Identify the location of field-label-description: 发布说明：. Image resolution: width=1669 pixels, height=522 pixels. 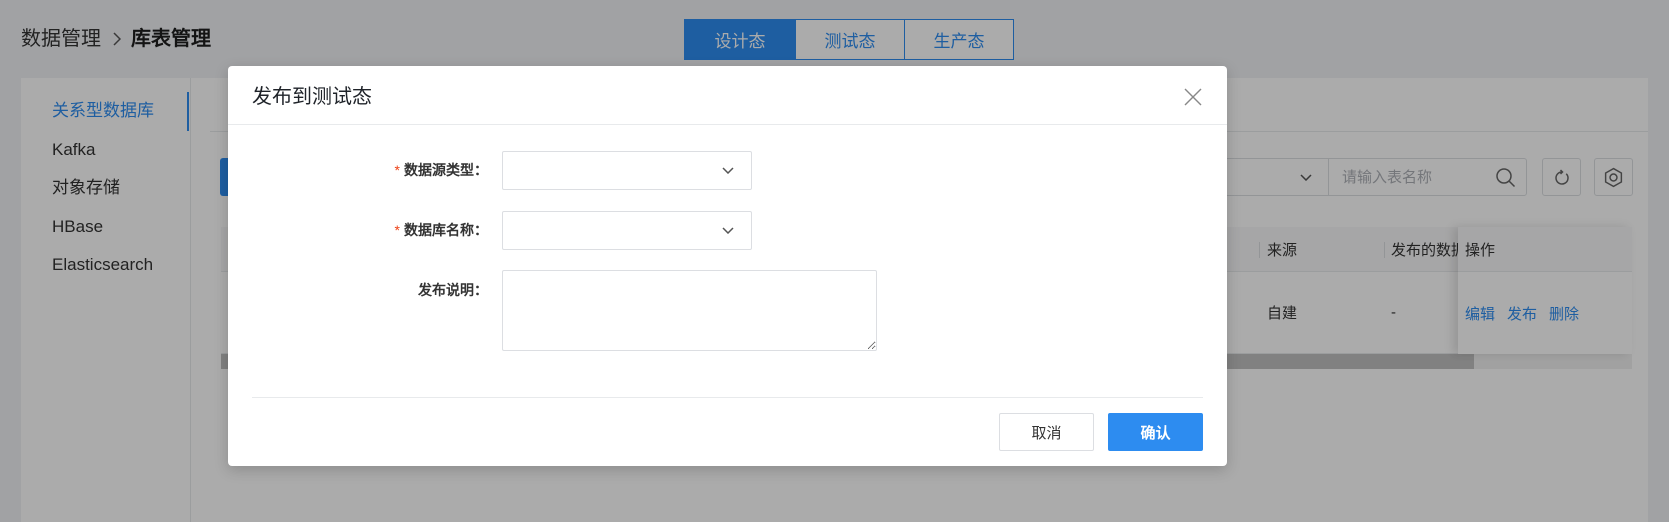
(358, 290).